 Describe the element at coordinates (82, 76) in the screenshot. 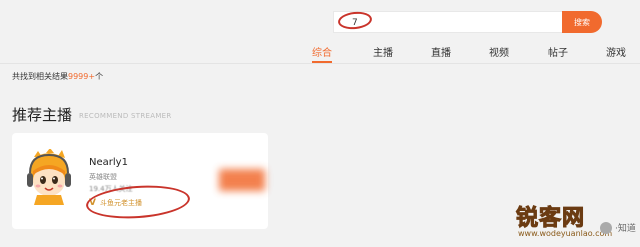

I see `result-count-number: 9999+` at that location.